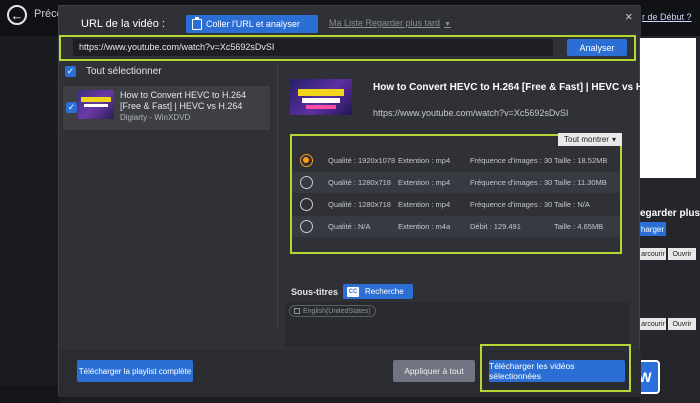  Describe the element at coordinates (682, 254) in the screenshot. I see `background-open-button: Ouvrir` at that location.